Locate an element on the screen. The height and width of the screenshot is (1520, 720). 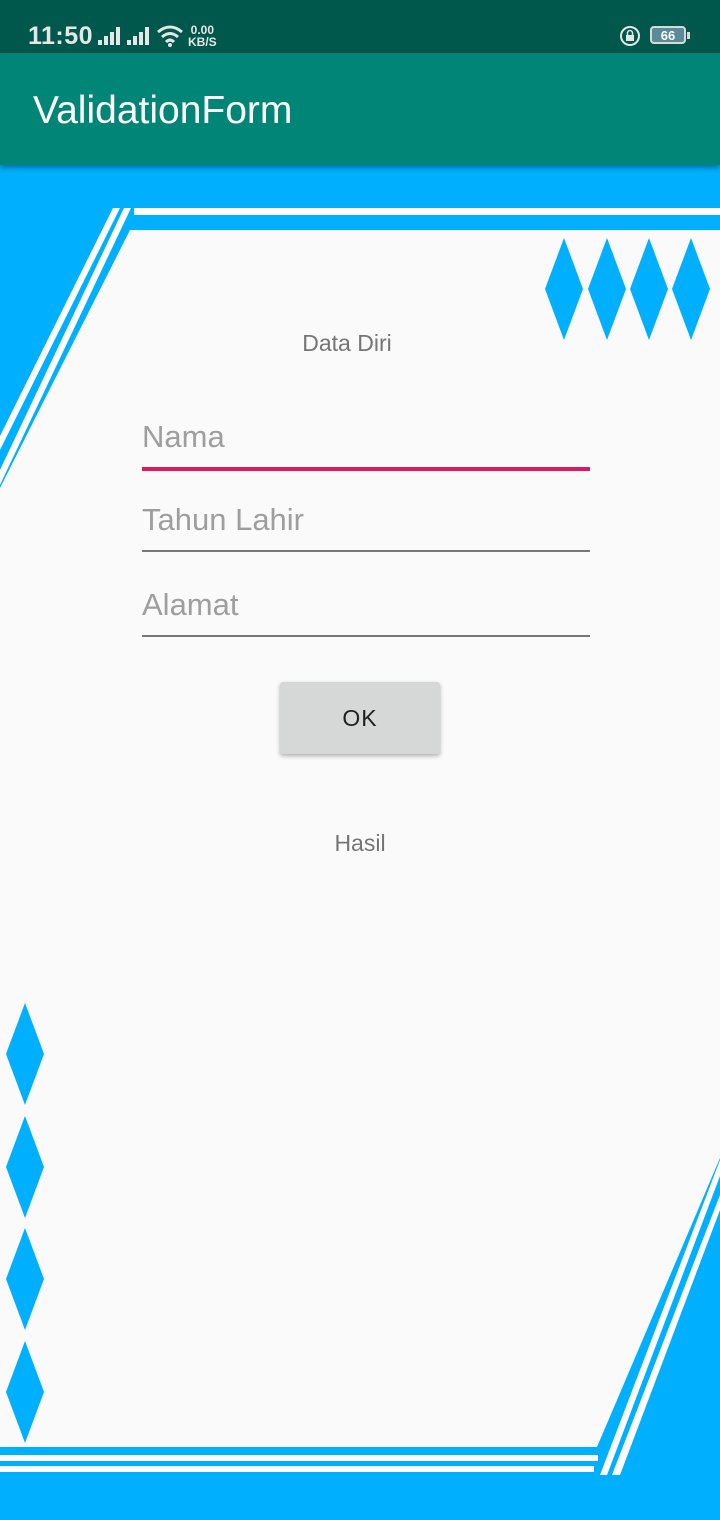
result-label: Hasil is located at coordinates (360, 843).